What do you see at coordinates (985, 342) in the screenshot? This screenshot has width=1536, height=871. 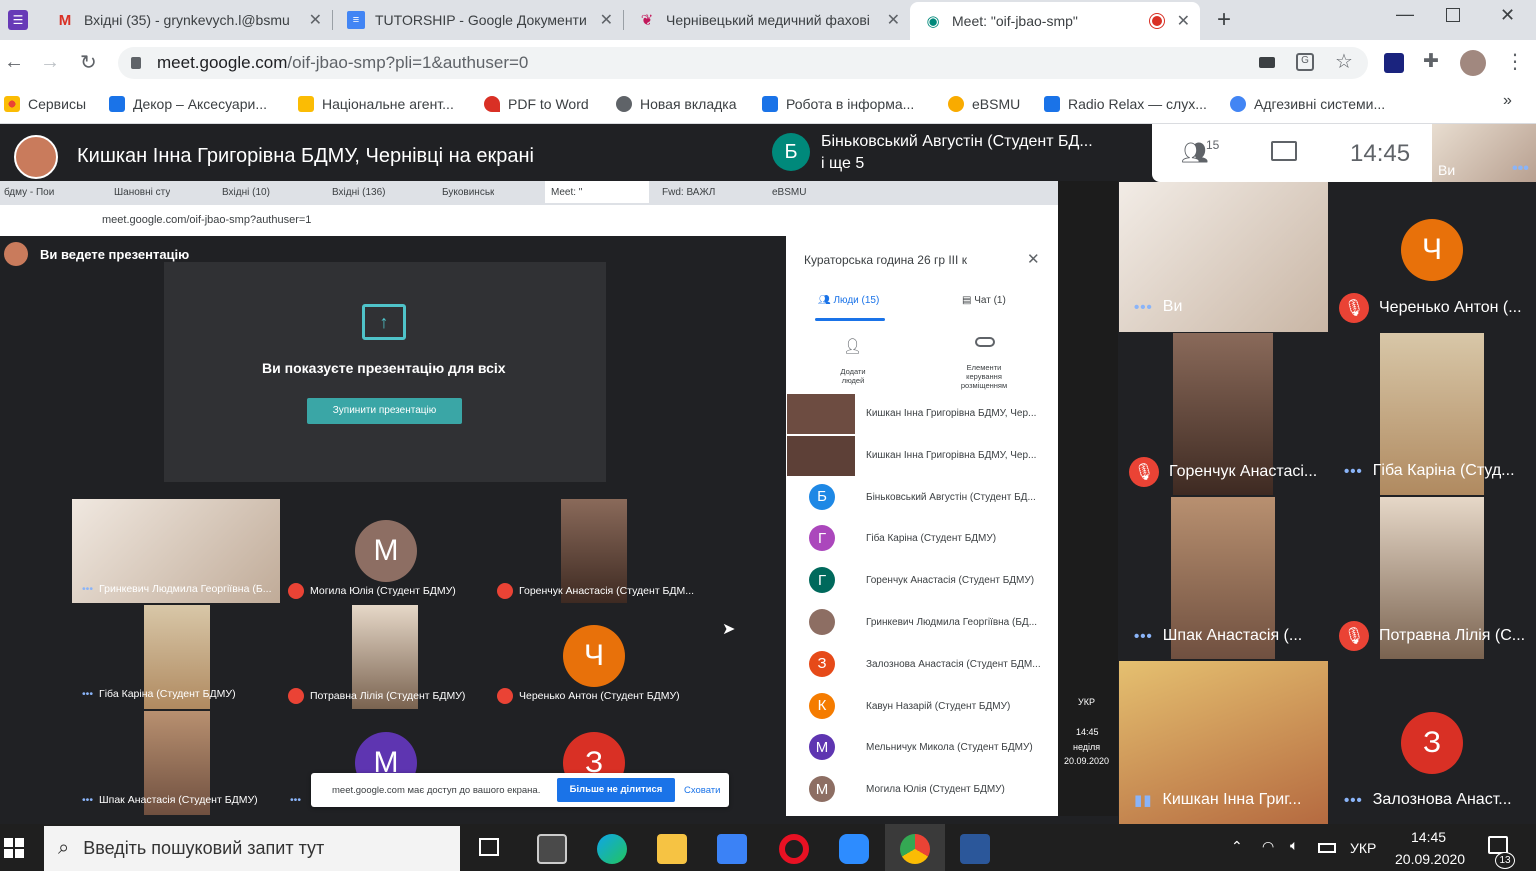 I see `toggle-icon` at bounding box center [985, 342].